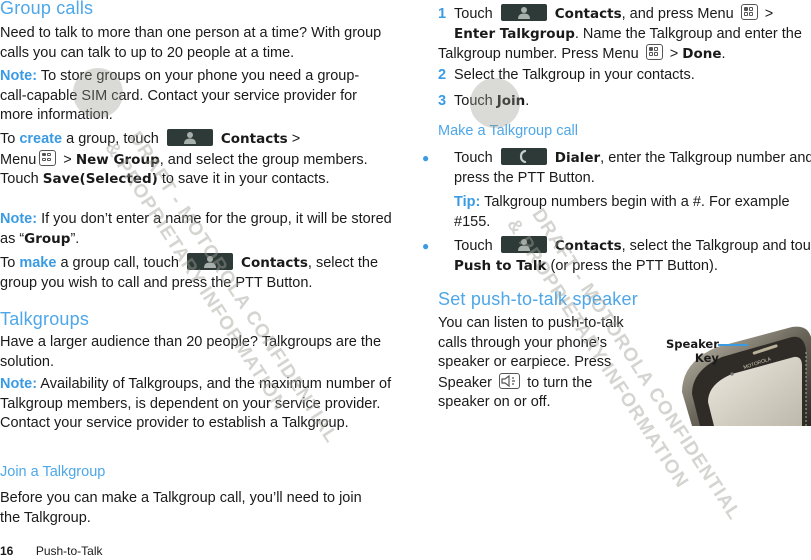  I want to click on create-keyword: create, so click(41, 139).